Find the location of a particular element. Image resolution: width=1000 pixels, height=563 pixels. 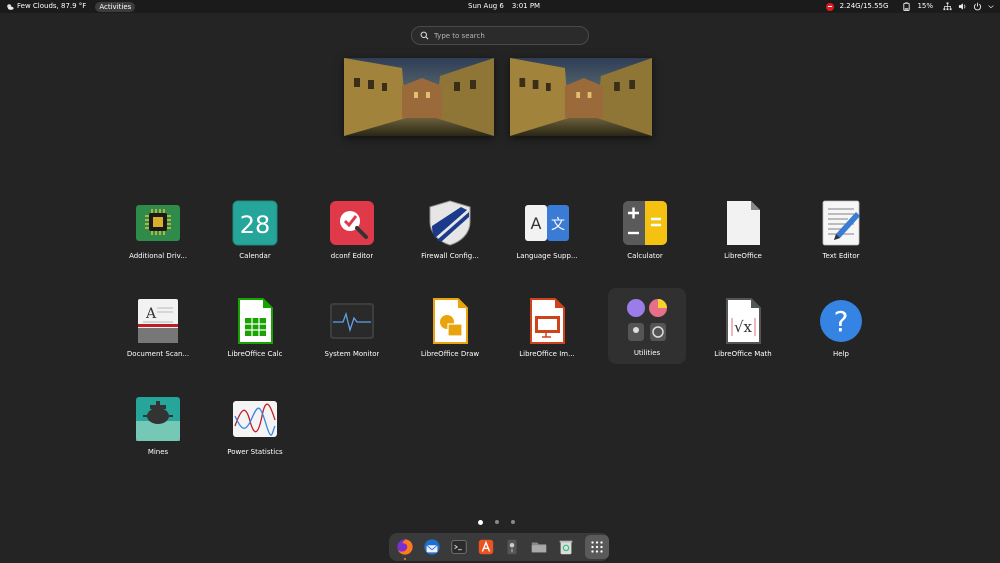

dconf-icon is located at coordinates (352, 223).